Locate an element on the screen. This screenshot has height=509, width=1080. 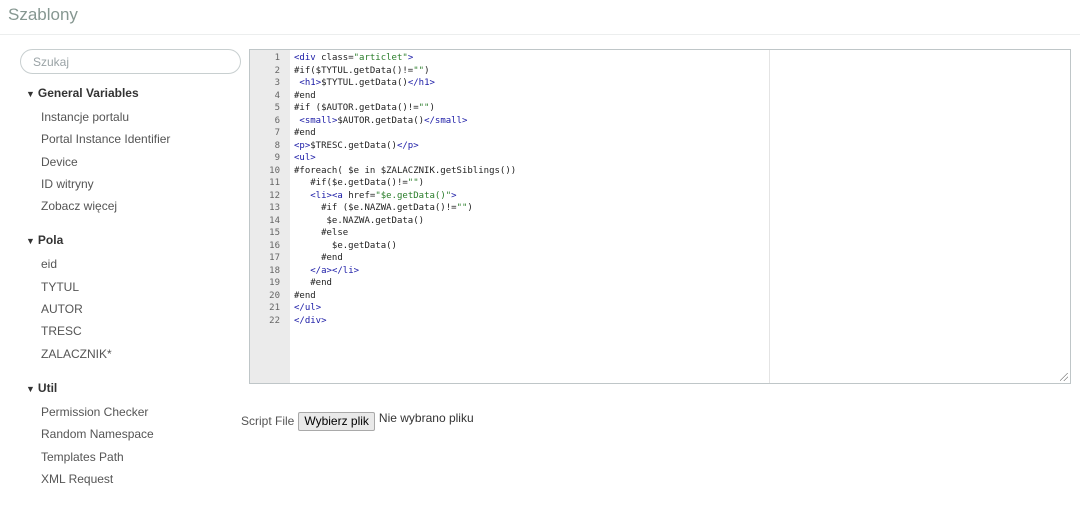
category-label: Util is located at coordinates (47, 387).